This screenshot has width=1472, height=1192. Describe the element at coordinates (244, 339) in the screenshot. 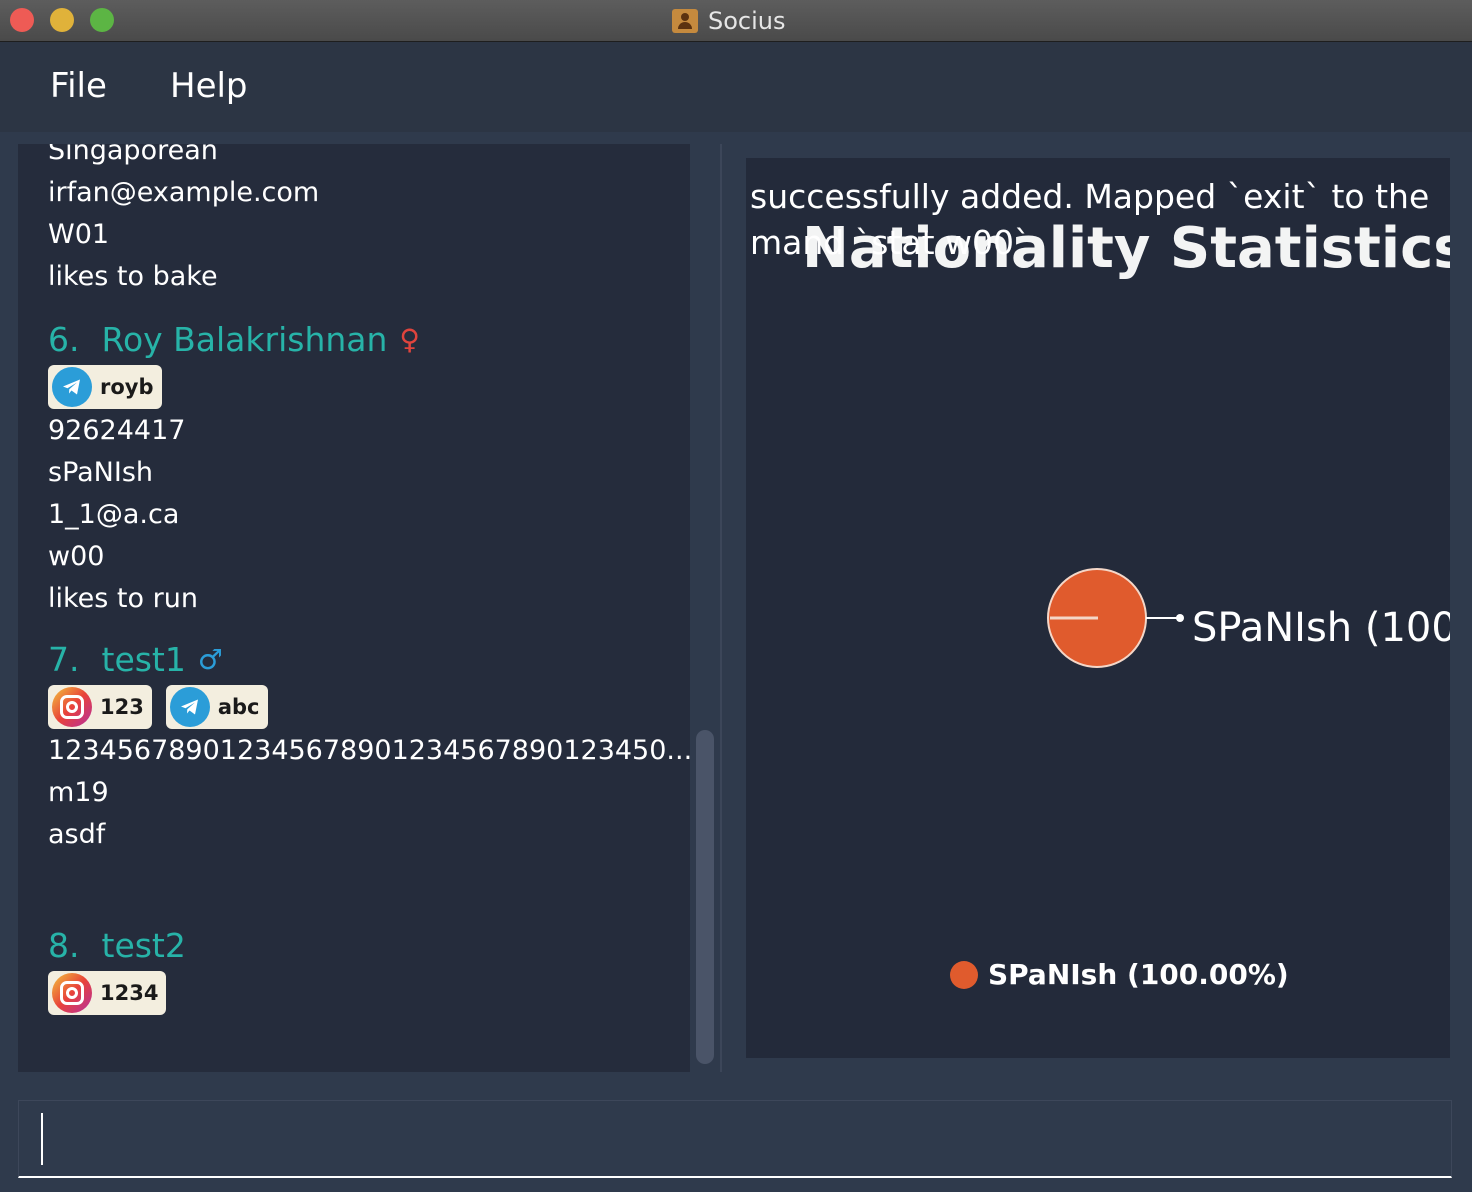

I see `person-name: Roy Balakrishnan` at that location.